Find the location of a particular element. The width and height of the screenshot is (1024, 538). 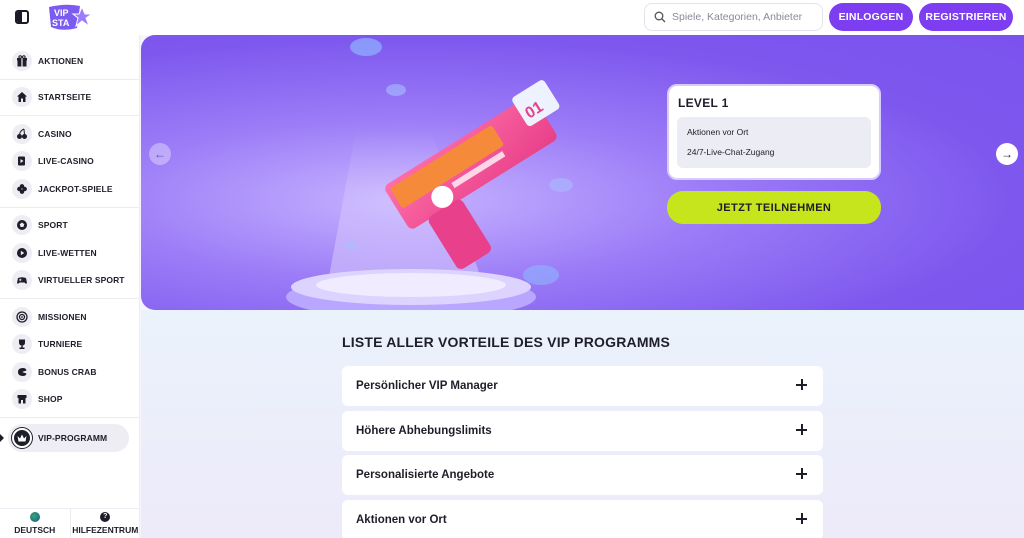

benefit-label: Höhere Abhebungslimits is located at coordinates (424, 431).